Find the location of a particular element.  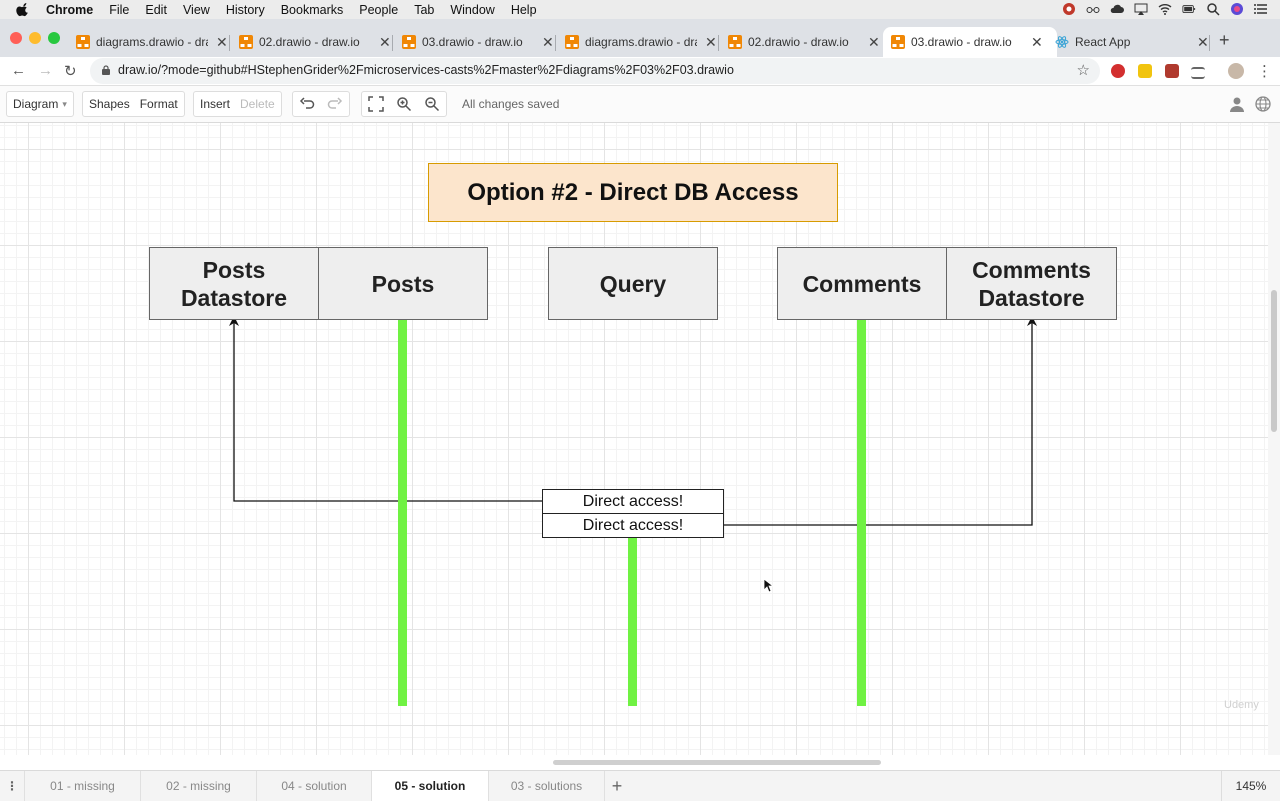

new-tab-icon: + is located at coordinates (1224, 40).